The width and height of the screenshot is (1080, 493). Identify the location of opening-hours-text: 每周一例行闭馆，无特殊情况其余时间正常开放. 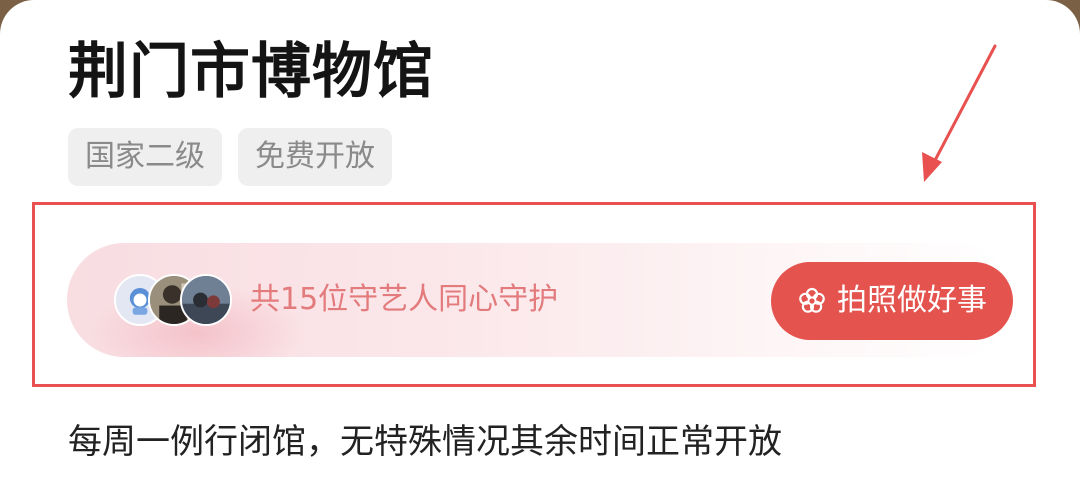
(425, 442).